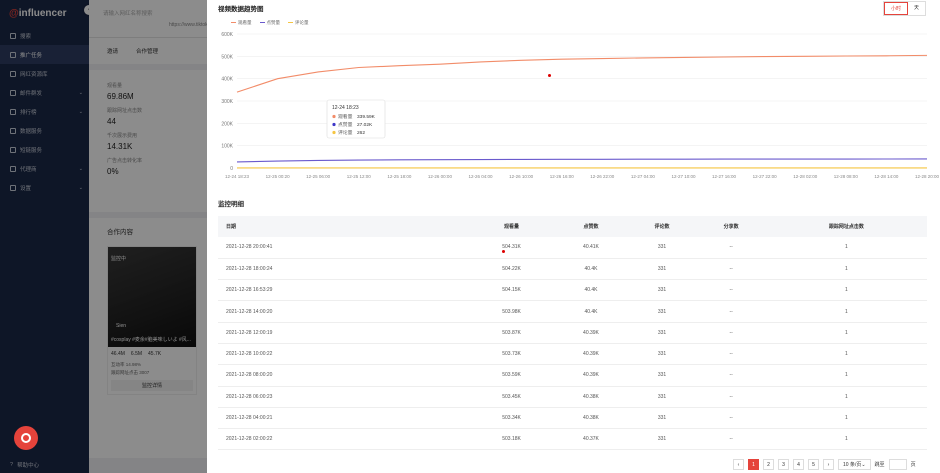 This screenshot has width=940, height=473. Describe the element at coordinates (916, 8) in the screenshot. I see `toggle-day: 天` at that location.